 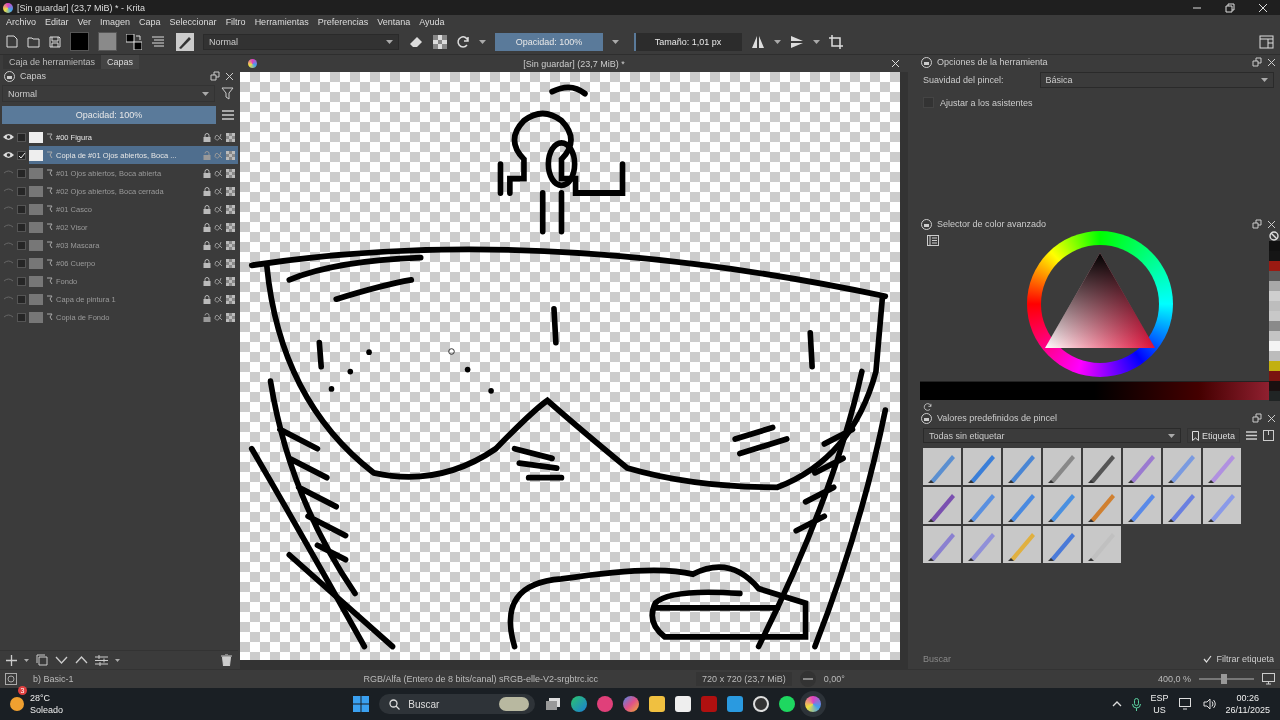 I want to click on horizontal-scrollbar, so click(x=574, y=664).